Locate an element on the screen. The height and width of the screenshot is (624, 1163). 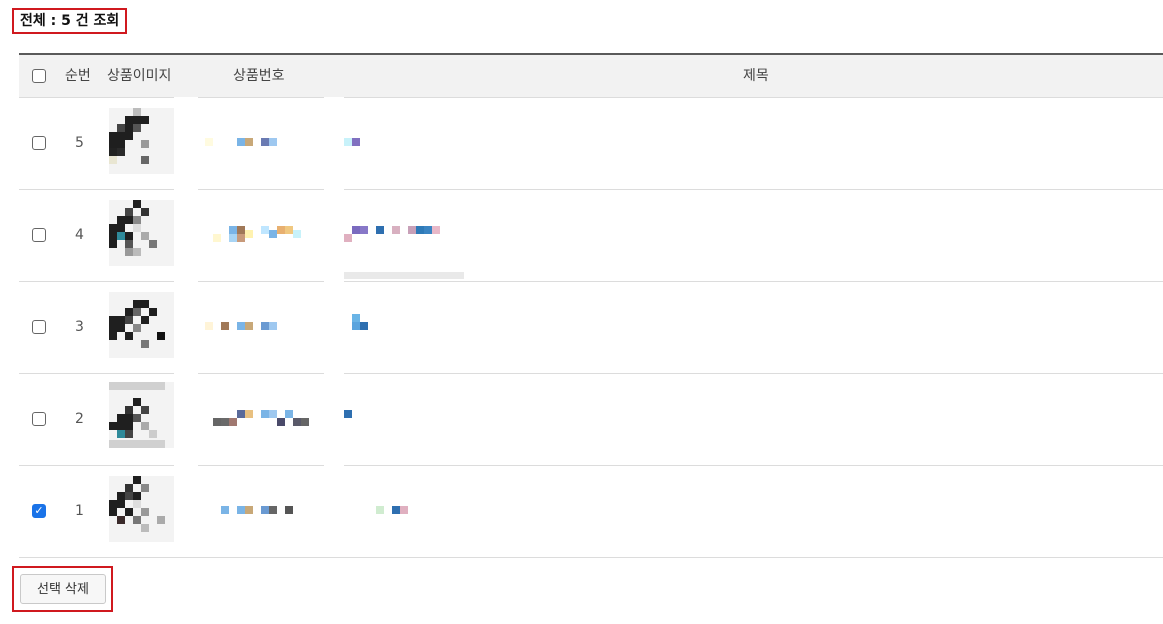
row-number: 5 is located at coordinates (79, 143).